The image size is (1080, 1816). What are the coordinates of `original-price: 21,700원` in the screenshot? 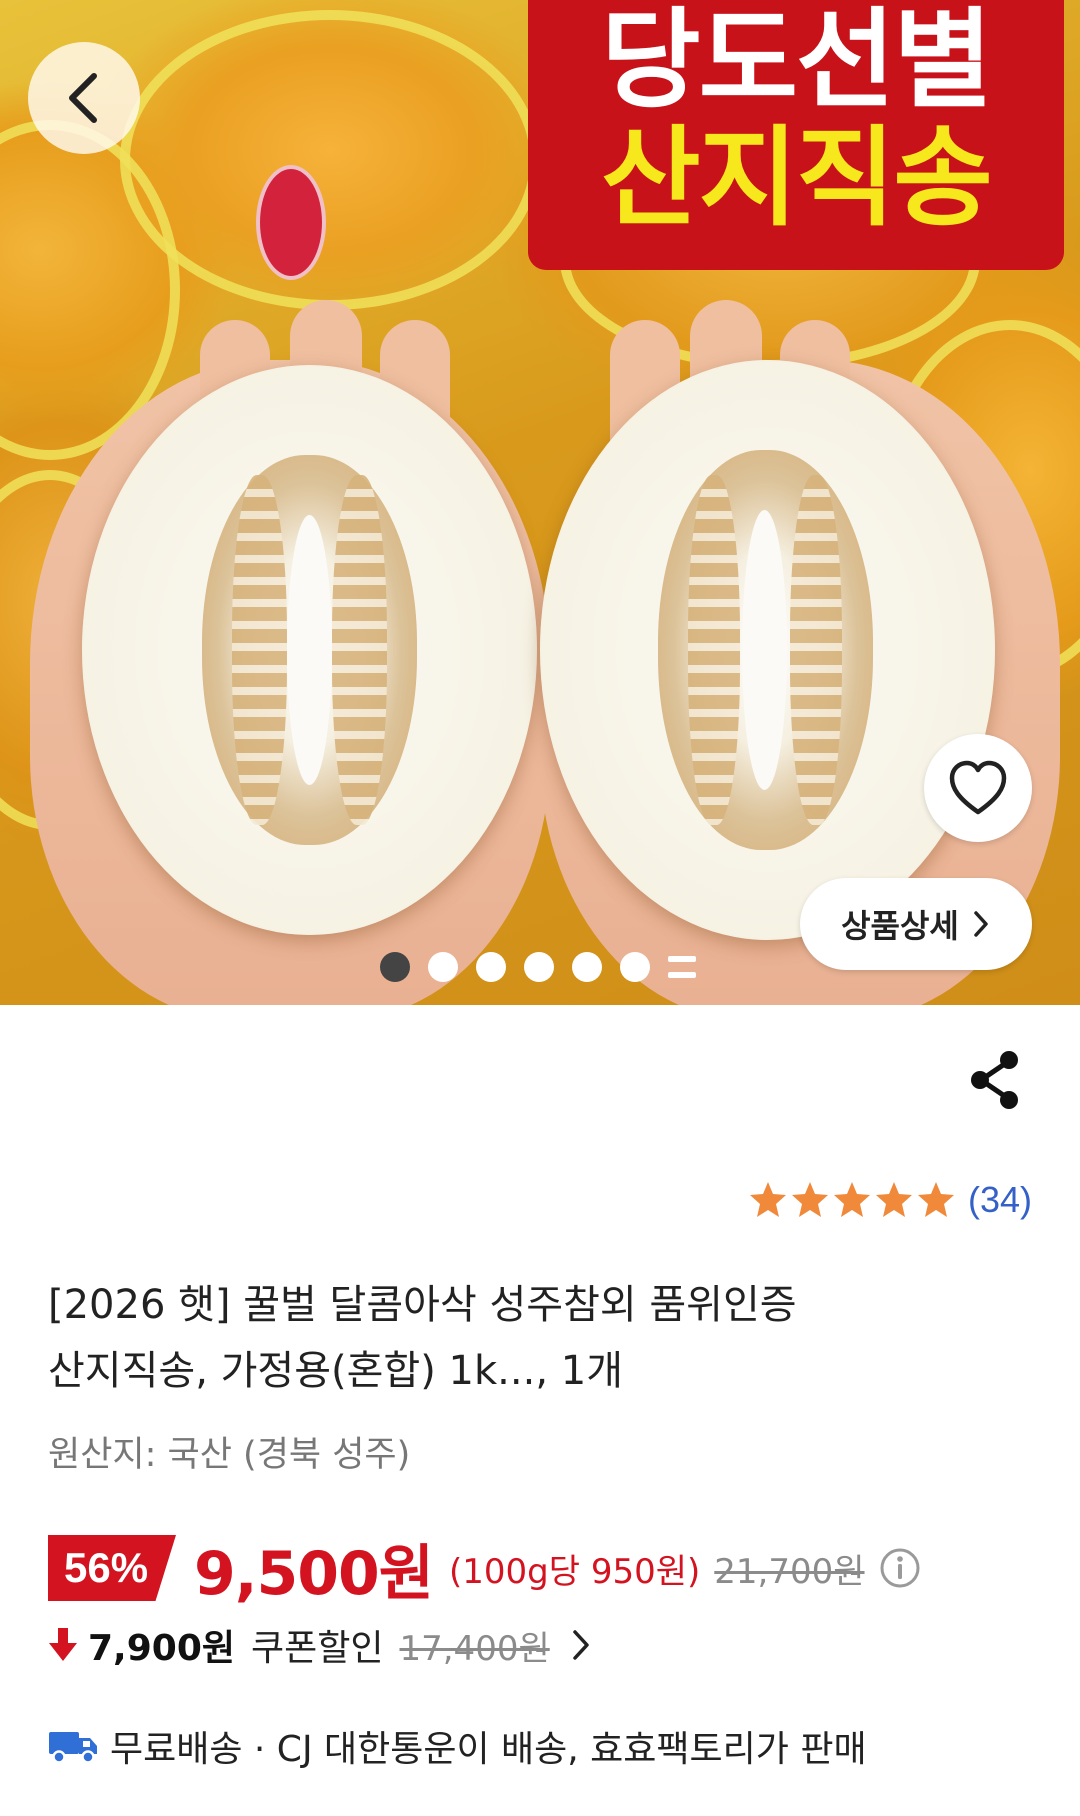 It's located at (789, 1571).